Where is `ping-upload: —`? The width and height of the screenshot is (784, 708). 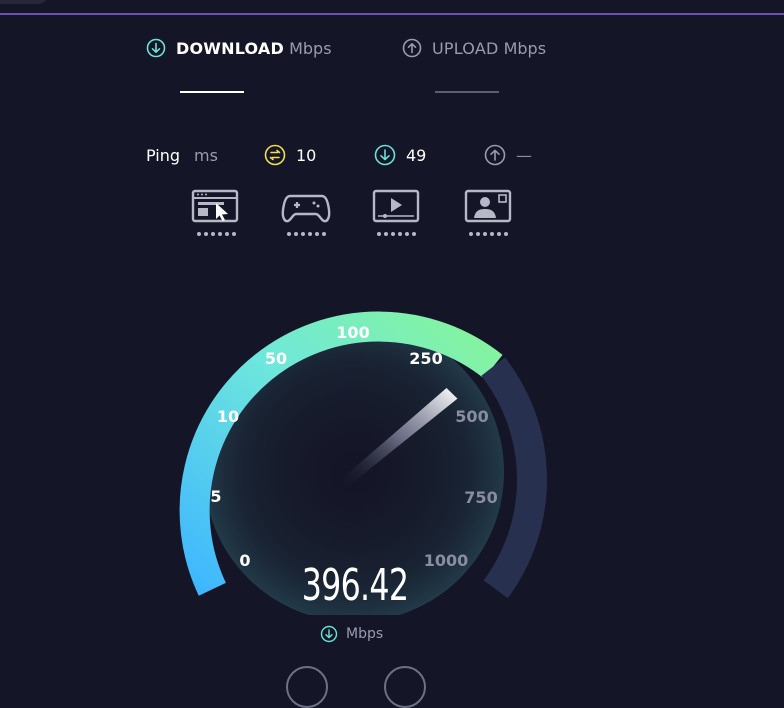
ping-upload: — is located at coordinates (508, 155).